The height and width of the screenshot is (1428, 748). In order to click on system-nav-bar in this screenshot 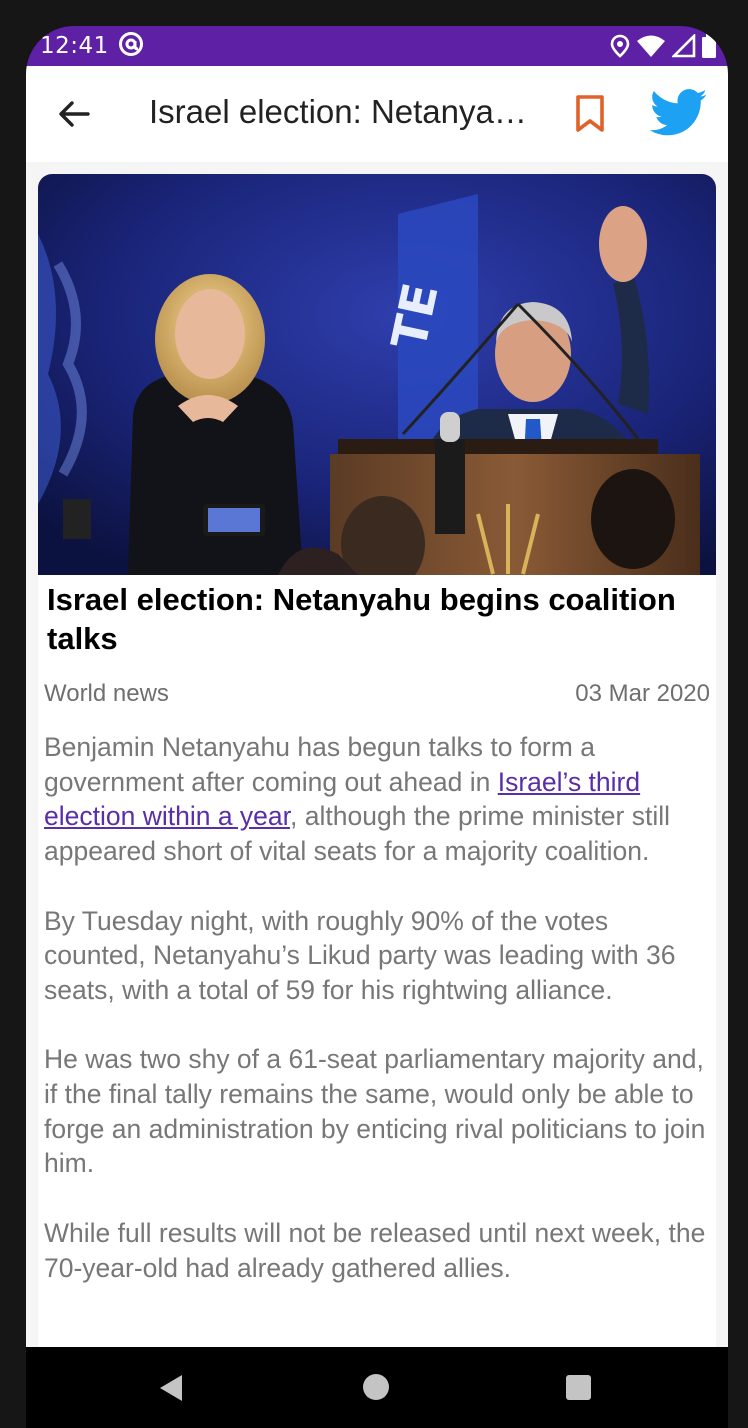, I will do `click(377, 1387)`.